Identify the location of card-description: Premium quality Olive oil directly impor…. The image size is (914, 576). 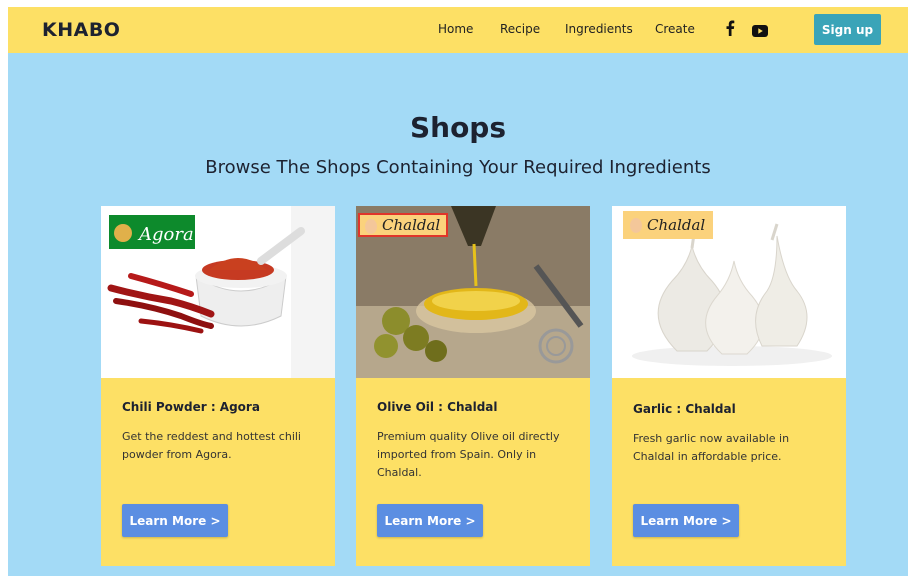
(468, 454).